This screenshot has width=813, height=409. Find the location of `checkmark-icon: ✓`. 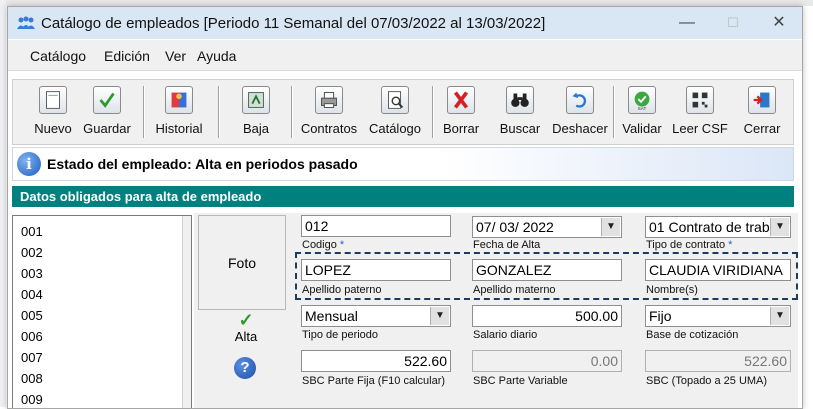

checkmark-icon: ✓ is located at coordinates (246, 320).